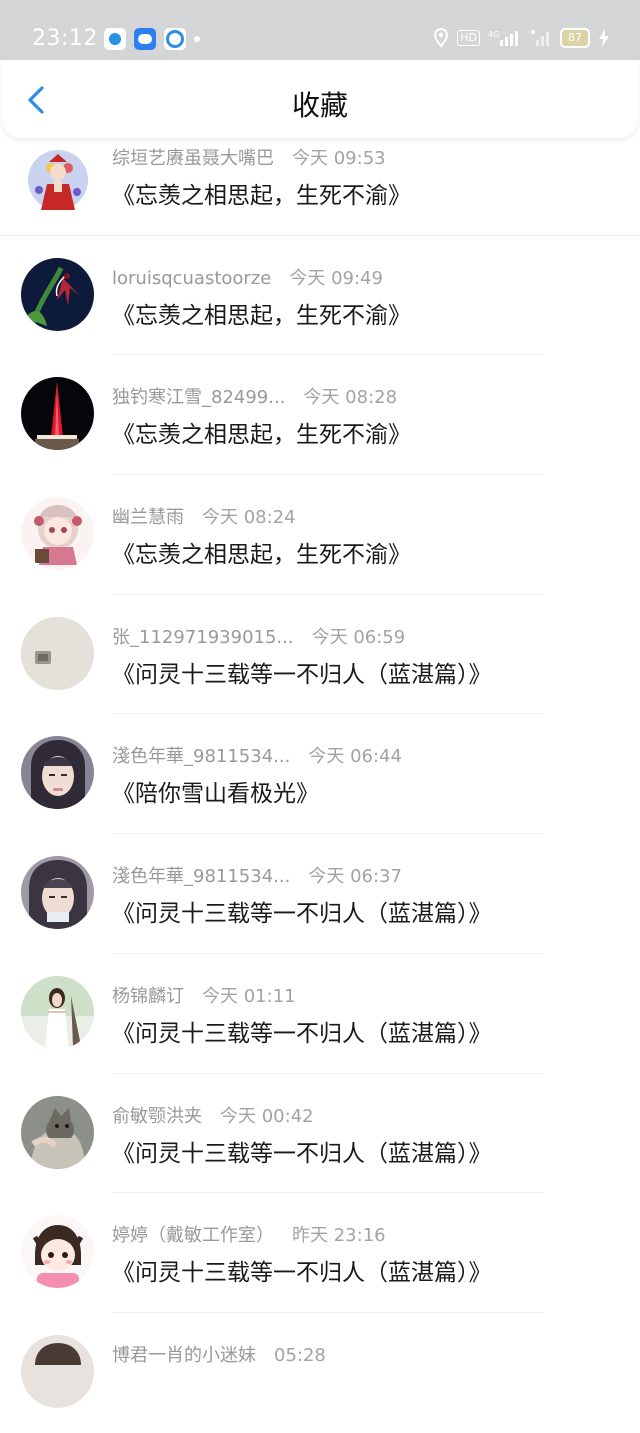 The image size is (640, 1433). Describe the element at coordinates (191, 278) in the screenshot. I see `user-name: loruisqcuastoorze` at that location.